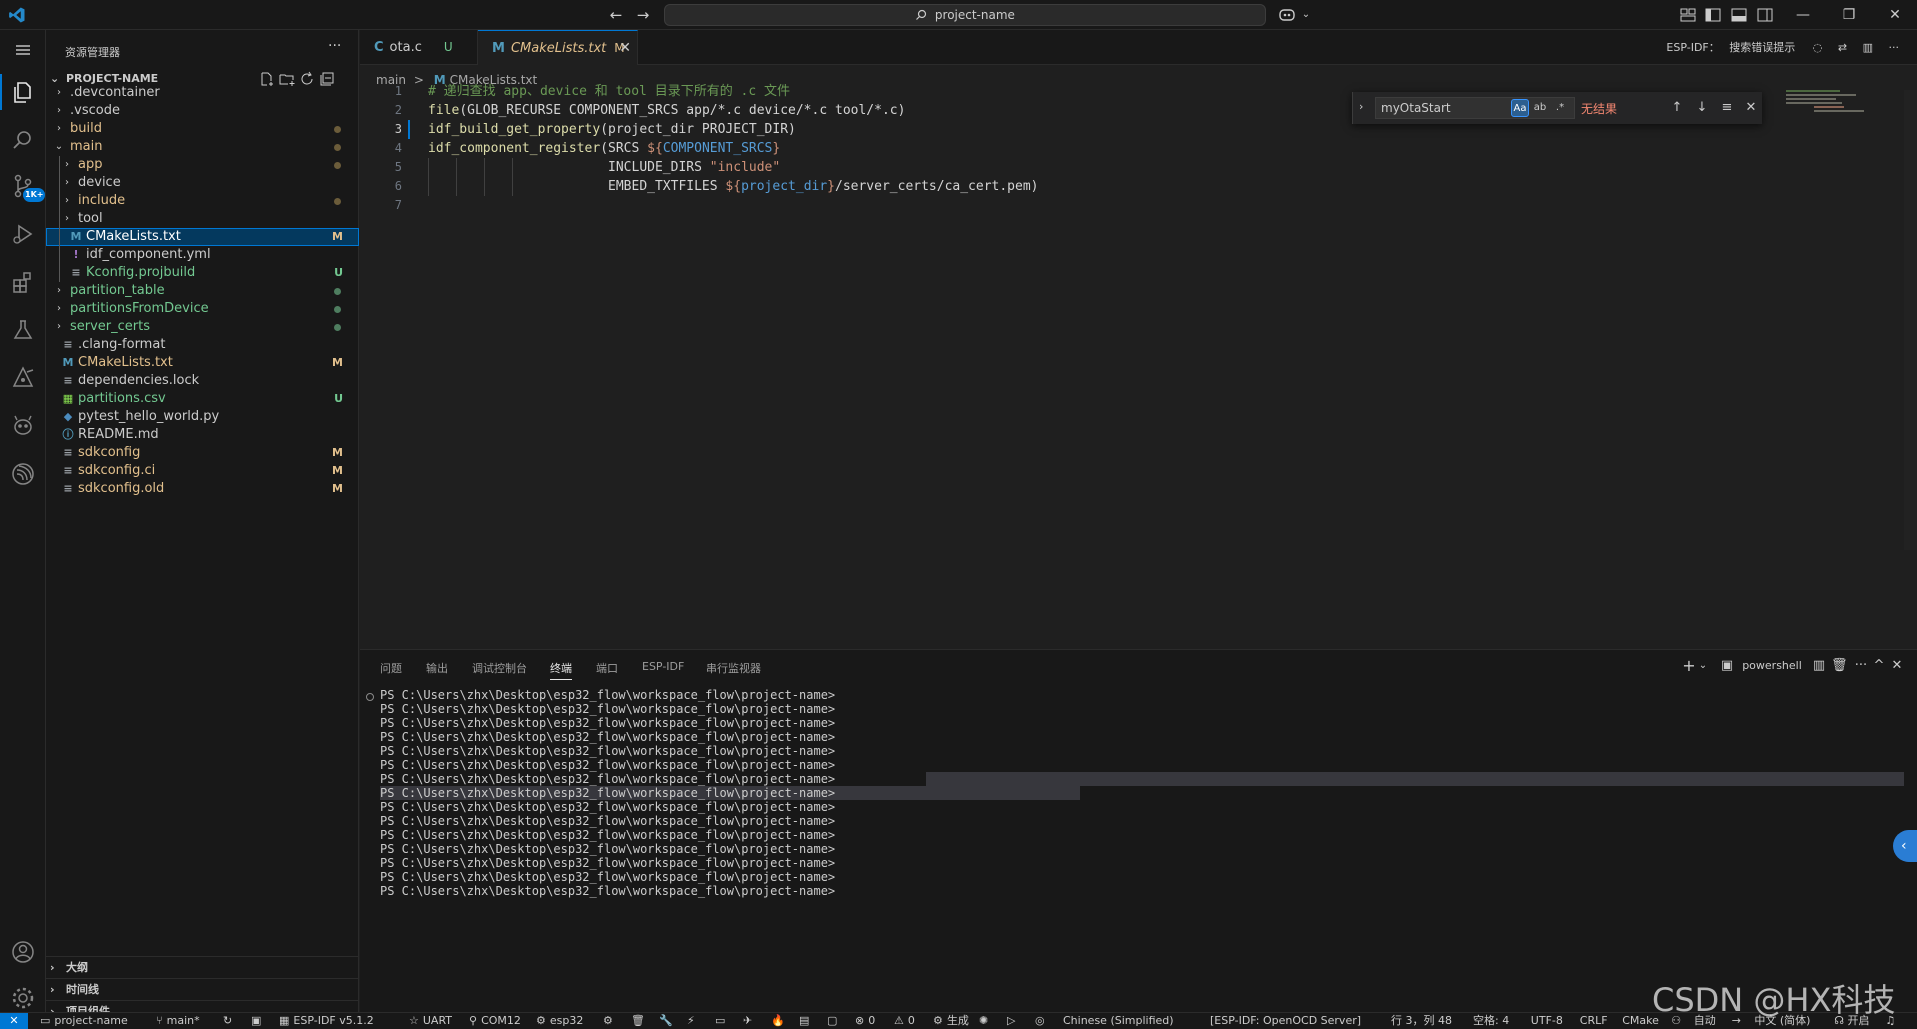 The width and height of the screenshot is (1917, 1029). I want to click on maximize-panel-icon: ^, so click(1879, 666).